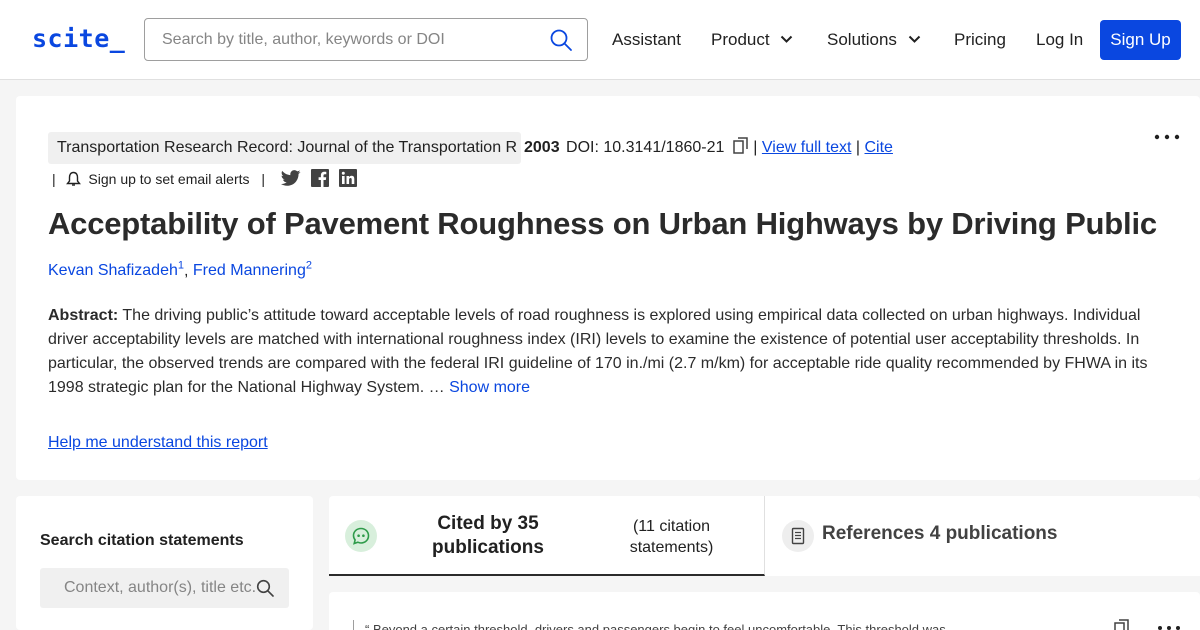 This screenshot has height=630, width=1200. I want to click on author-link: Kevan Shafizadeh1, so click(116, 269).